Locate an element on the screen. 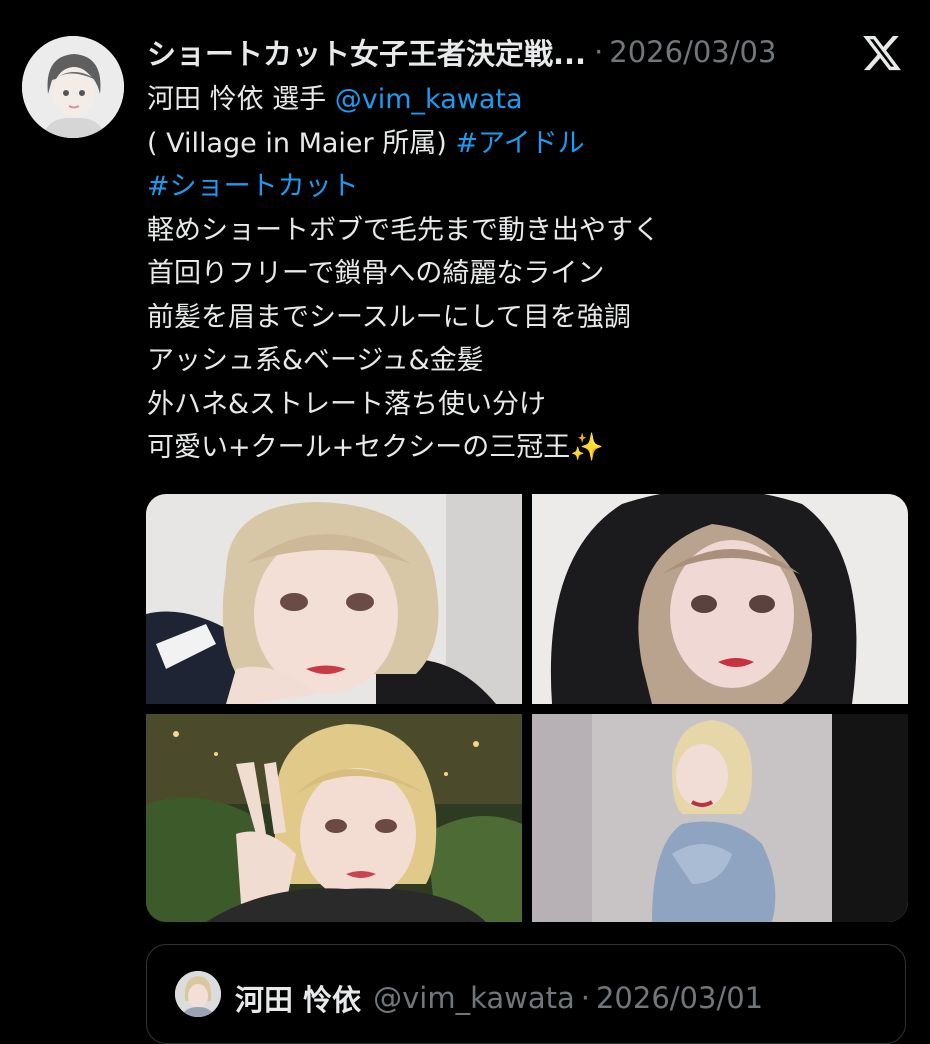  tweet-line: 可愛い+クール+セクシーの三冠王✨ is located at coordinates (375, 447).